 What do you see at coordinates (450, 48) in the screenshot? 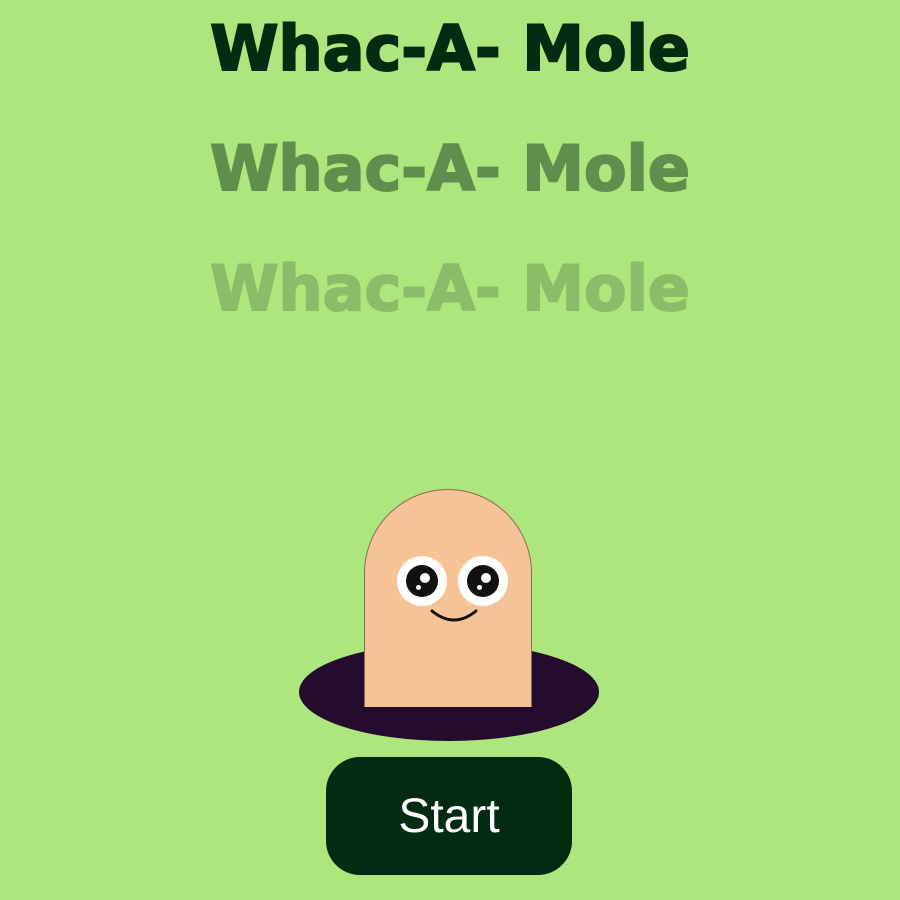
I see `game-title: Whac-A- Mole` at bounding box center [450, 48].